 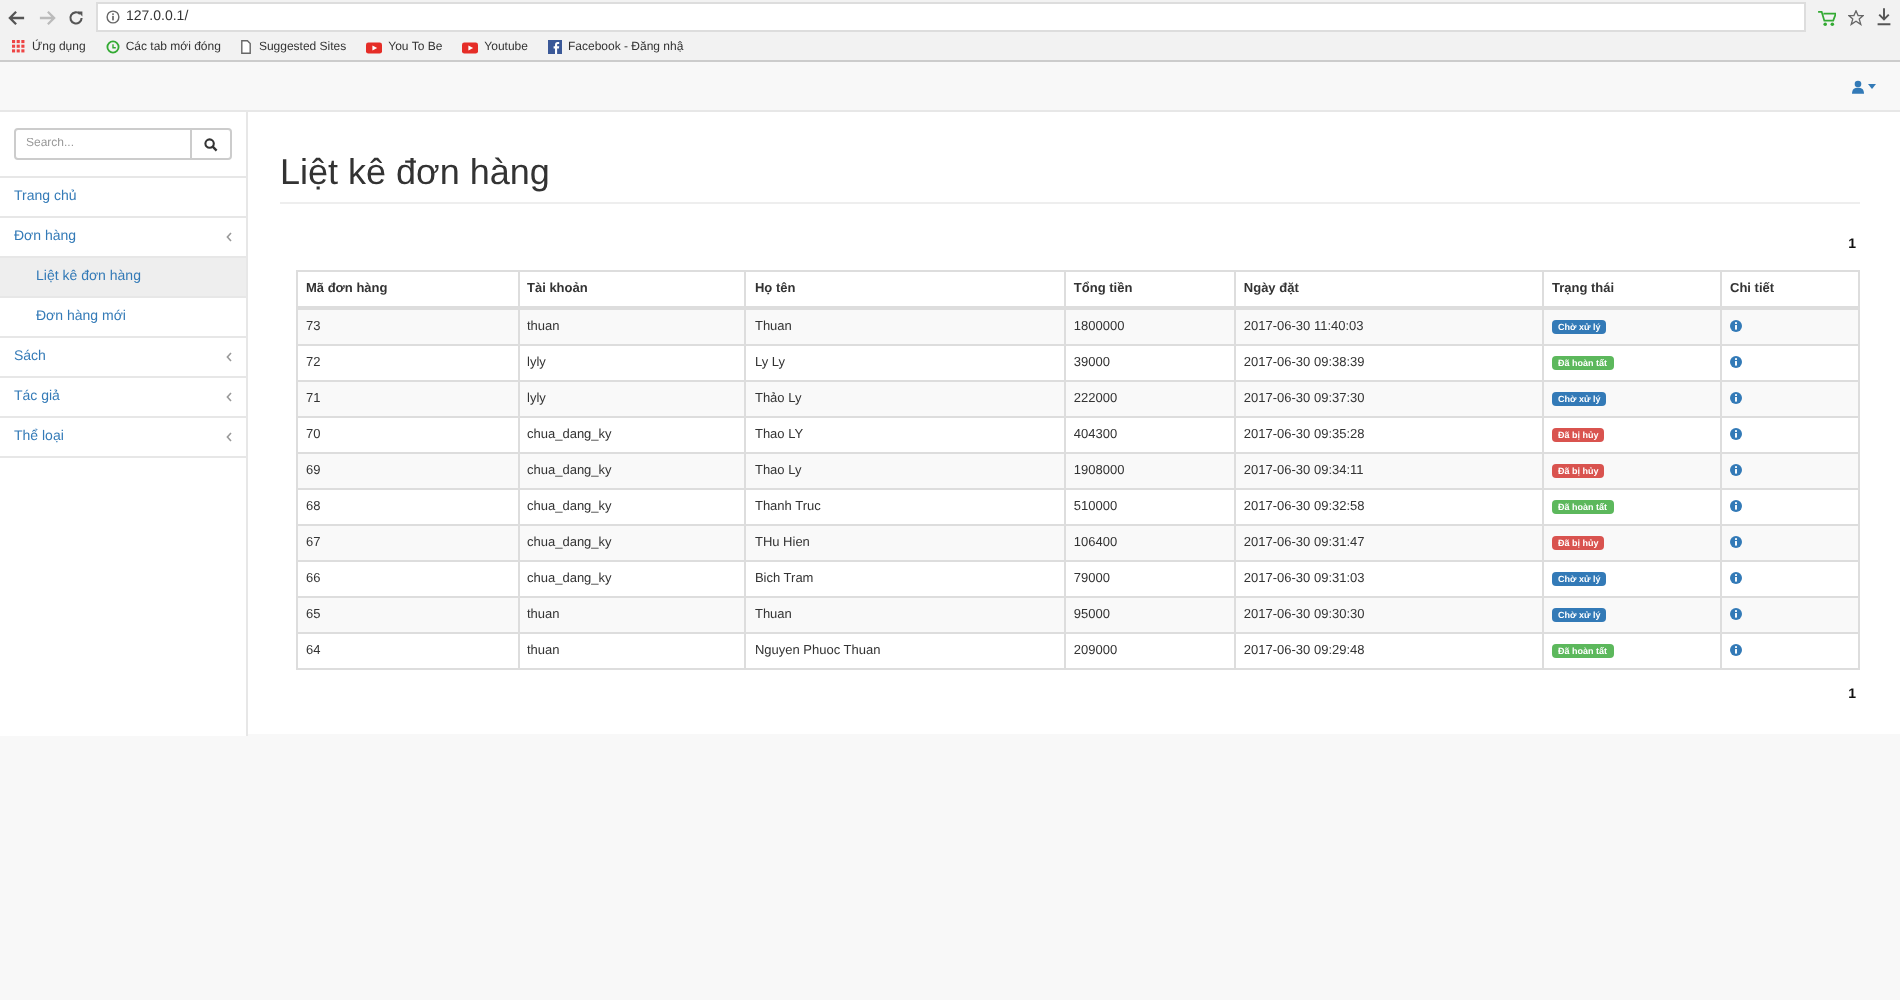 I want to click on f-logo-icon, so click(x=554, y=47).